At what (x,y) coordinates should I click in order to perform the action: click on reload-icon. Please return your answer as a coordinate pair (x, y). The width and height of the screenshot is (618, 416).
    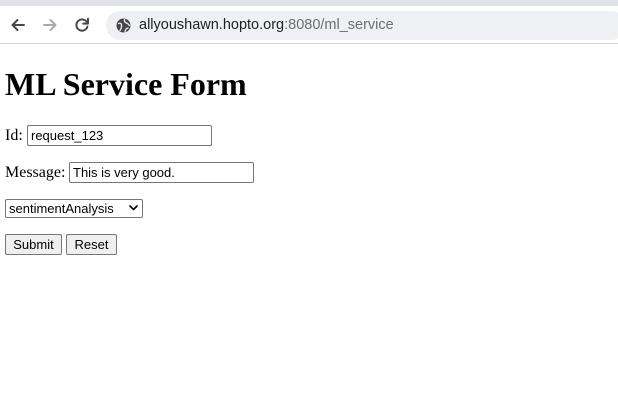
    Looking at the image, I should click on (82, 24).